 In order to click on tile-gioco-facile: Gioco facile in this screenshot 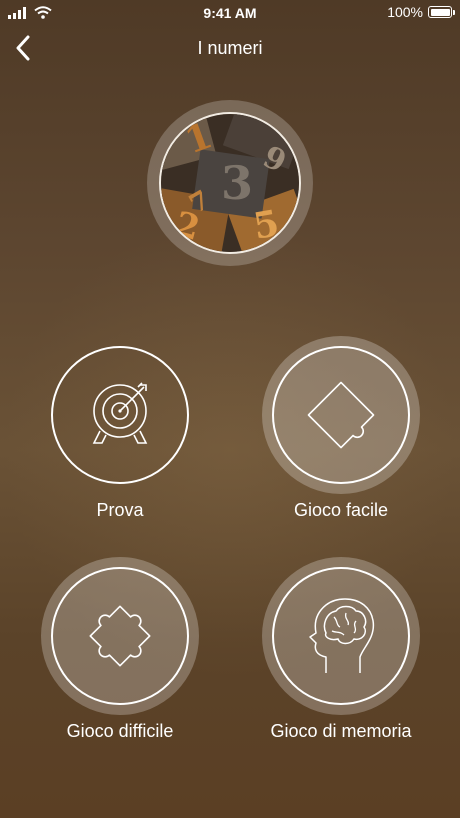, I will do `click(341, 428)`.